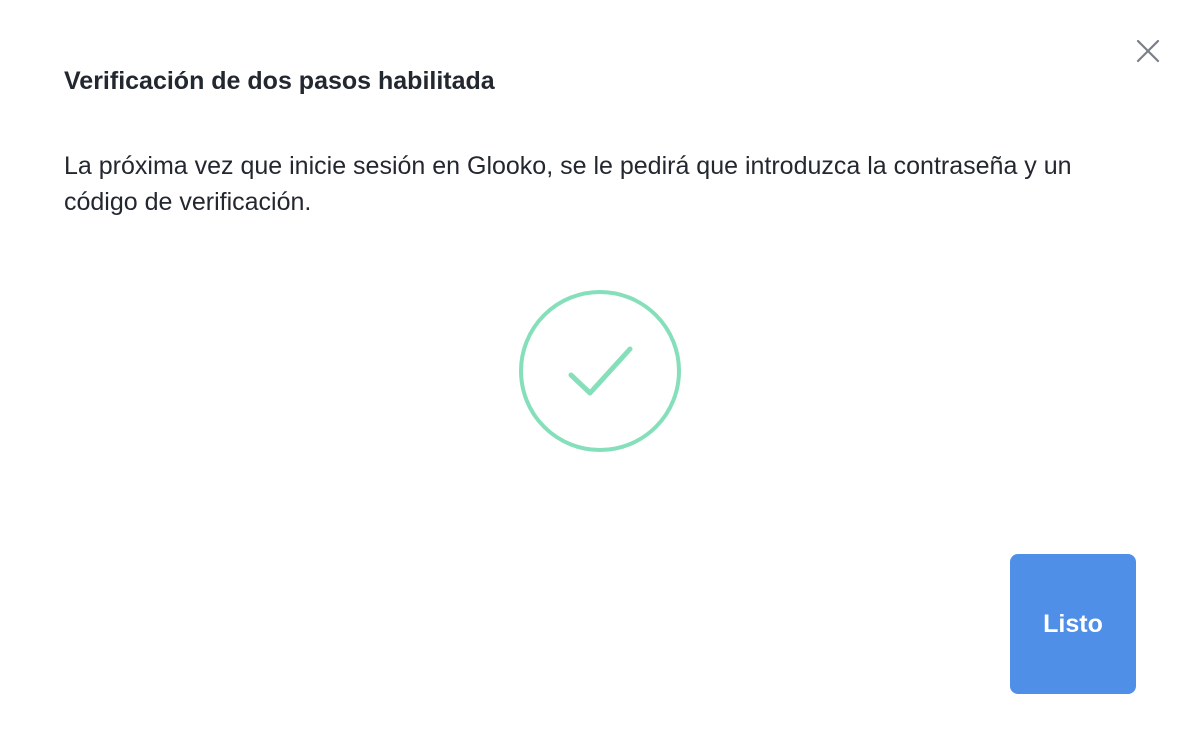  I want to click on close-button, so click(1148, 51).